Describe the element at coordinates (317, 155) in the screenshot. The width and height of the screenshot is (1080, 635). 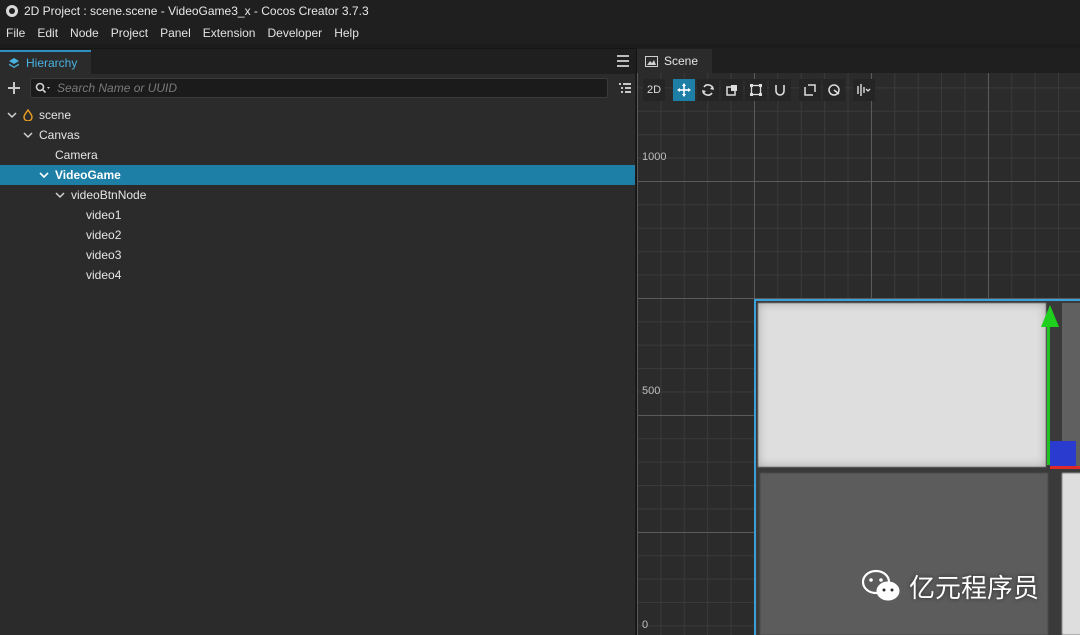
I see `tree-node-camera: Camera` at that location.